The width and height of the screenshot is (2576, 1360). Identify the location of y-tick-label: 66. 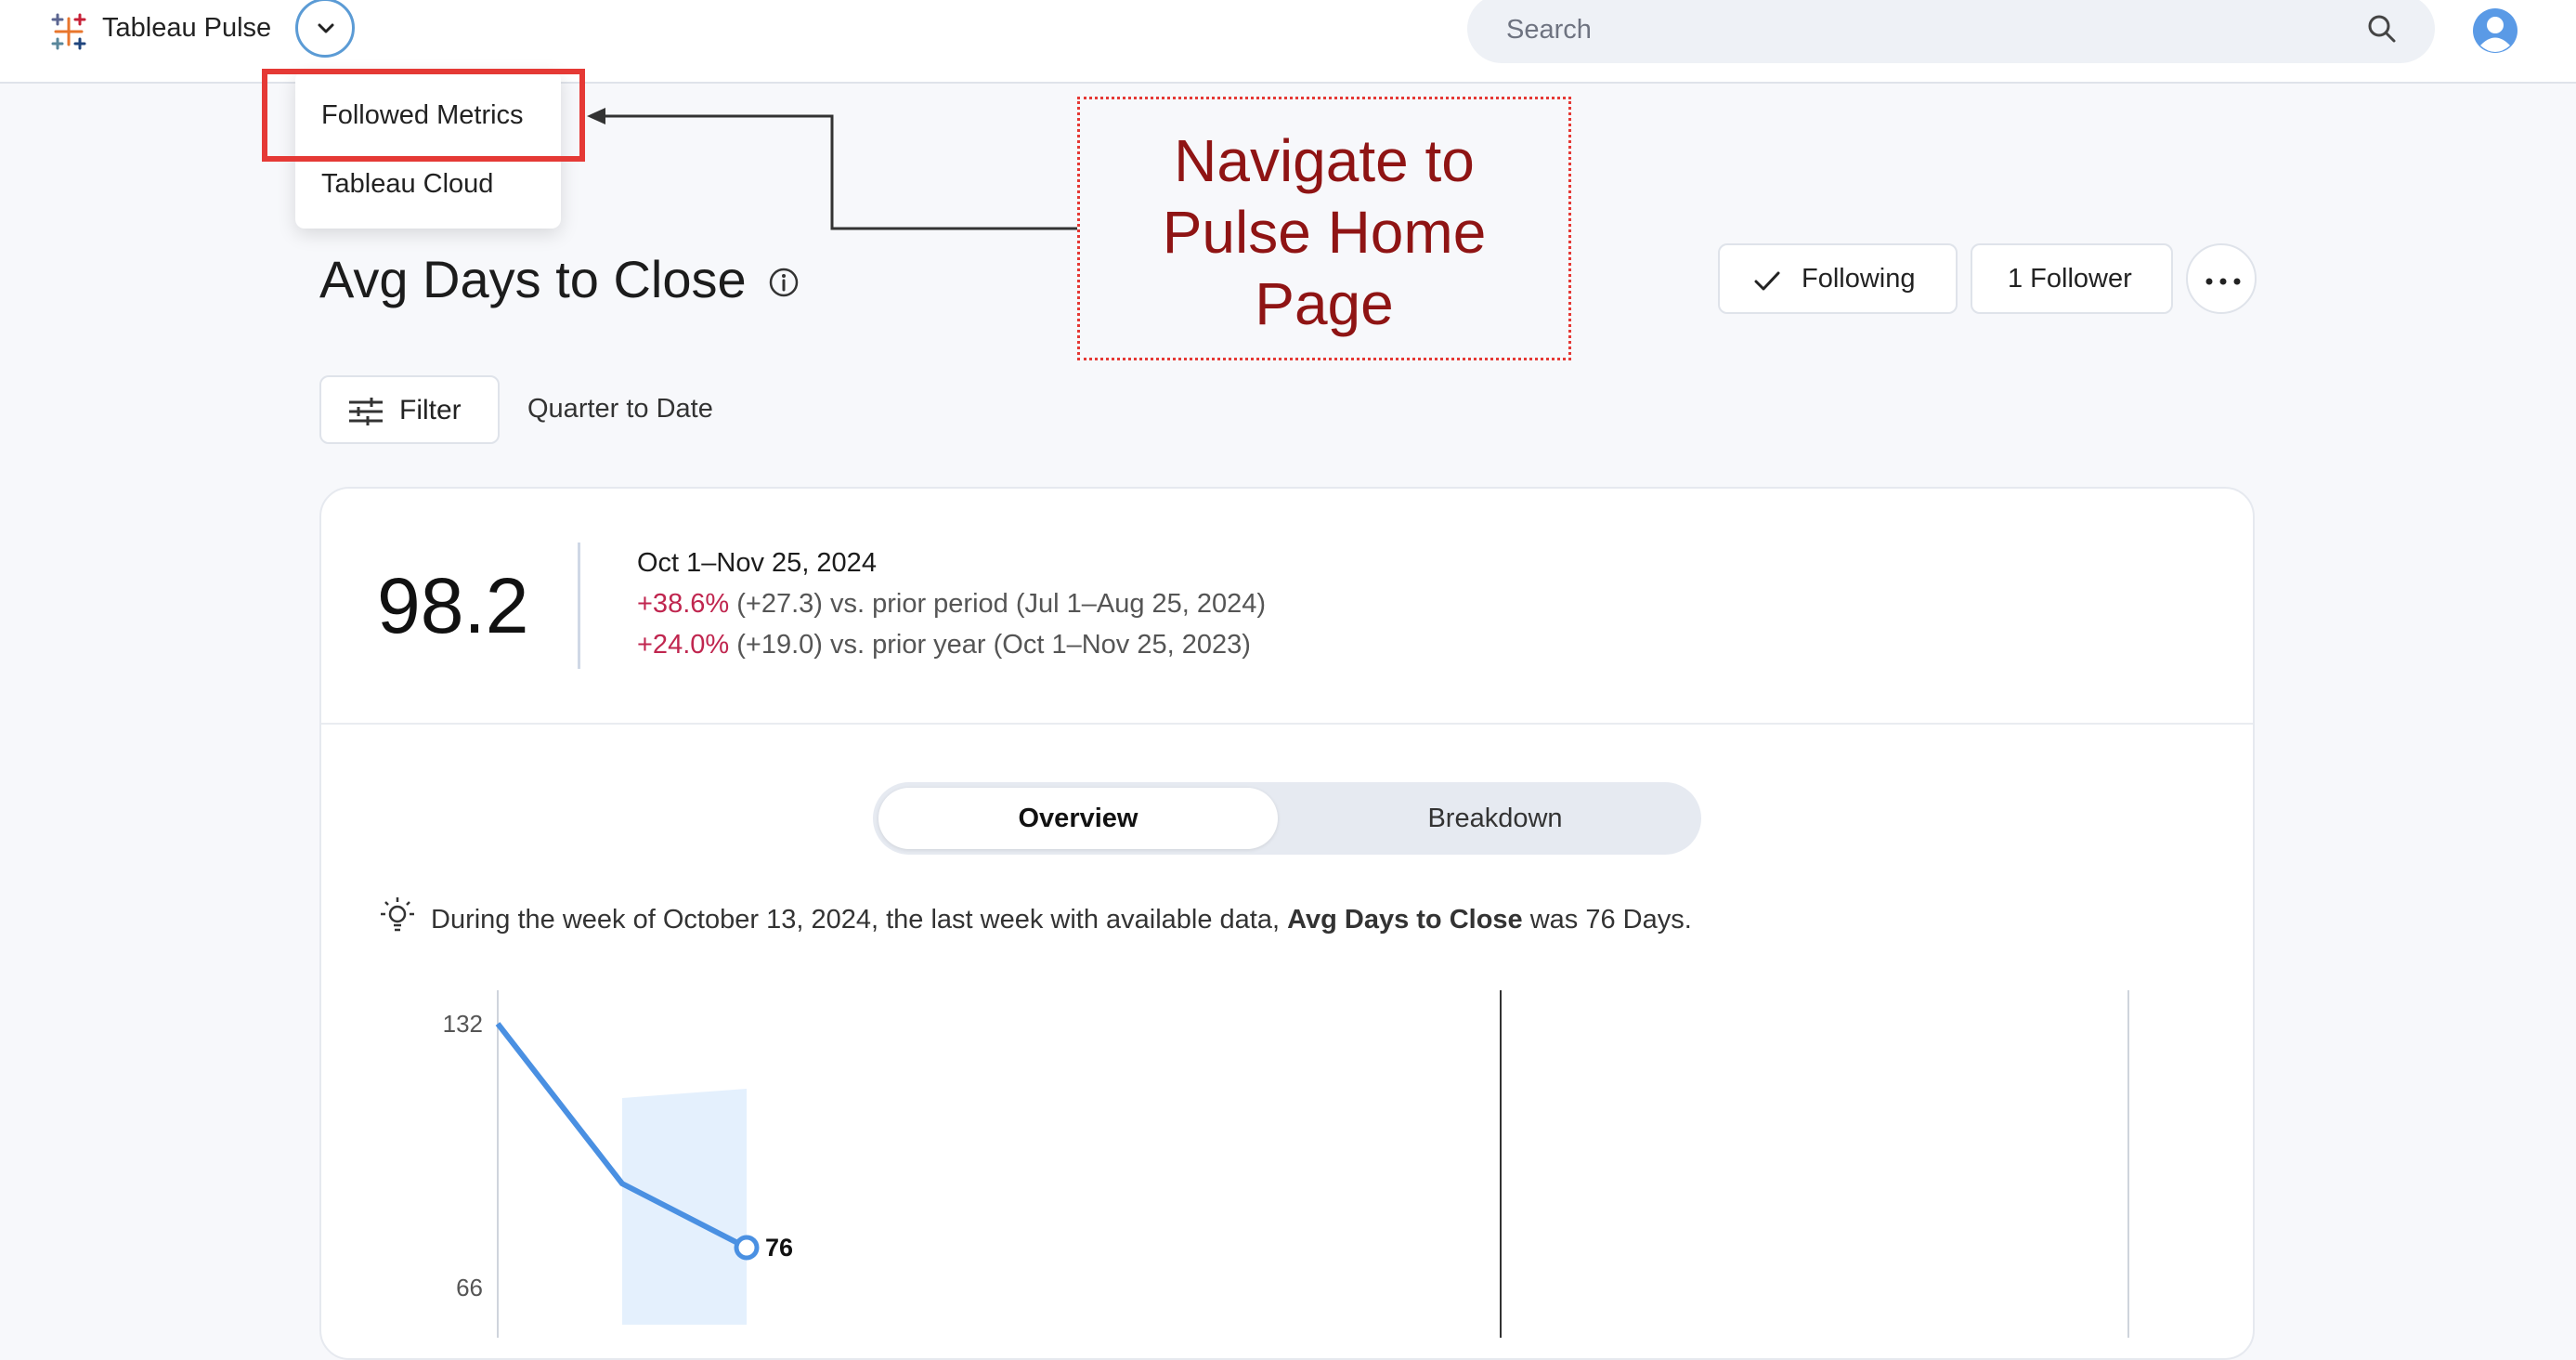
(470, 1287).